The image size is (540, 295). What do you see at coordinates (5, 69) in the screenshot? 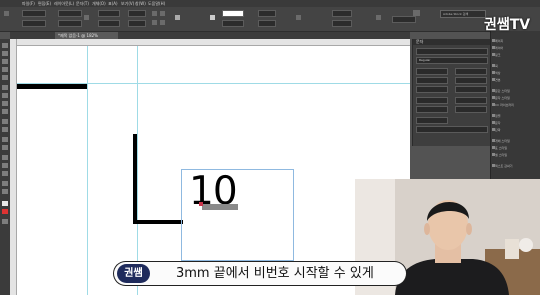
I see `gap-tool-icon` at bounding box center [5, 69].